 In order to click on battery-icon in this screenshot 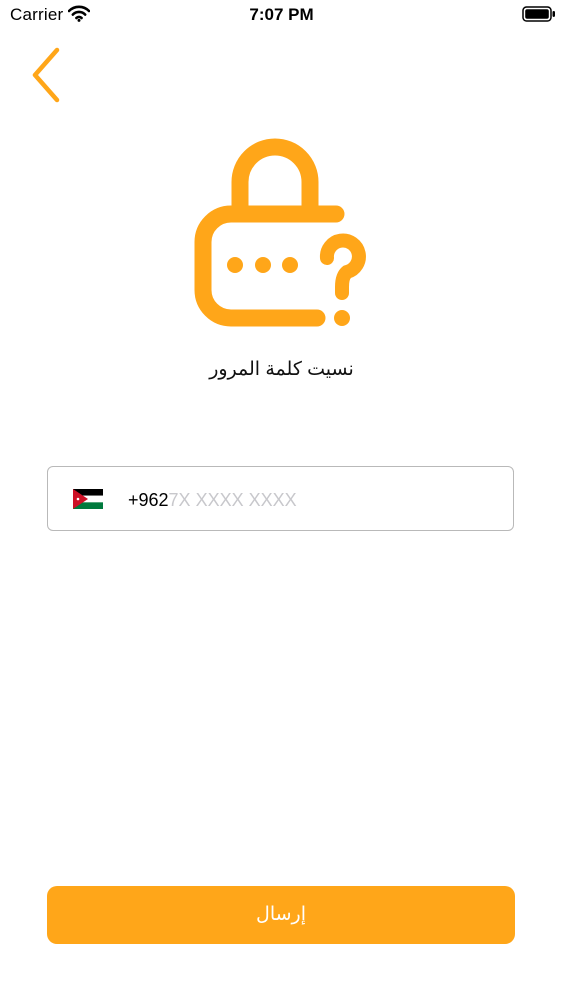, I will do `click(538, 14)`.